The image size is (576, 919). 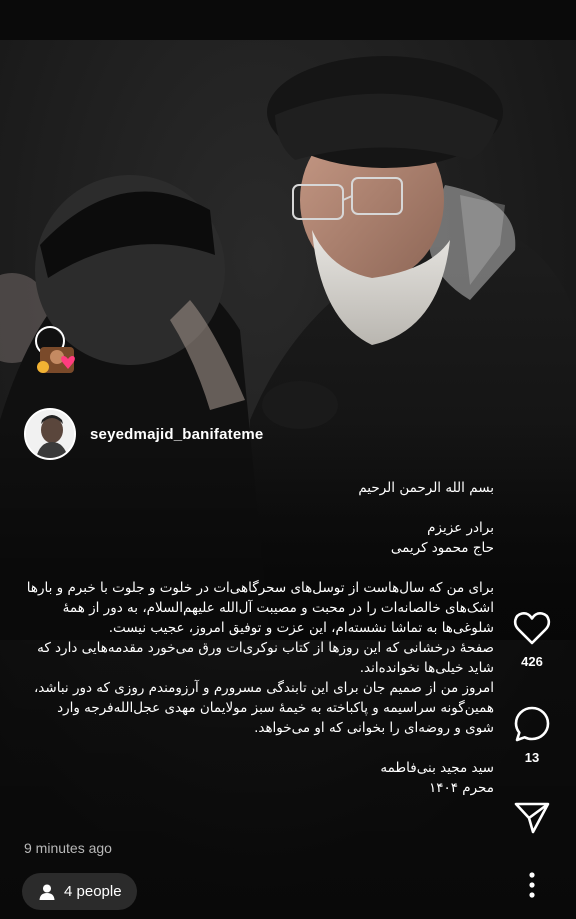 I want to click on more-icon, so click(x=532, y=885).